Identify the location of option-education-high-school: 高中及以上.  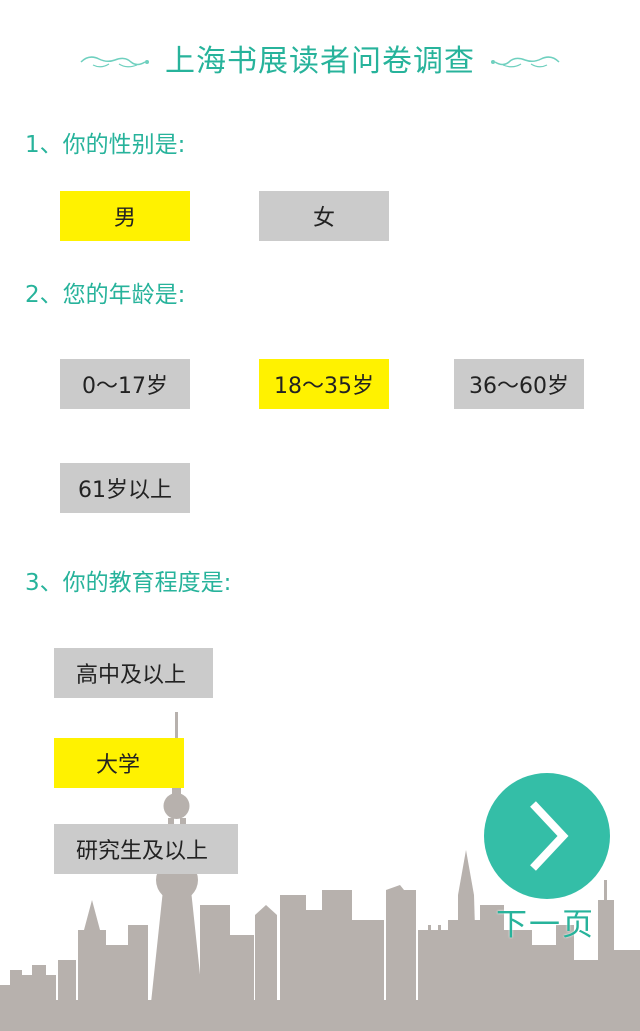
(133, 673).